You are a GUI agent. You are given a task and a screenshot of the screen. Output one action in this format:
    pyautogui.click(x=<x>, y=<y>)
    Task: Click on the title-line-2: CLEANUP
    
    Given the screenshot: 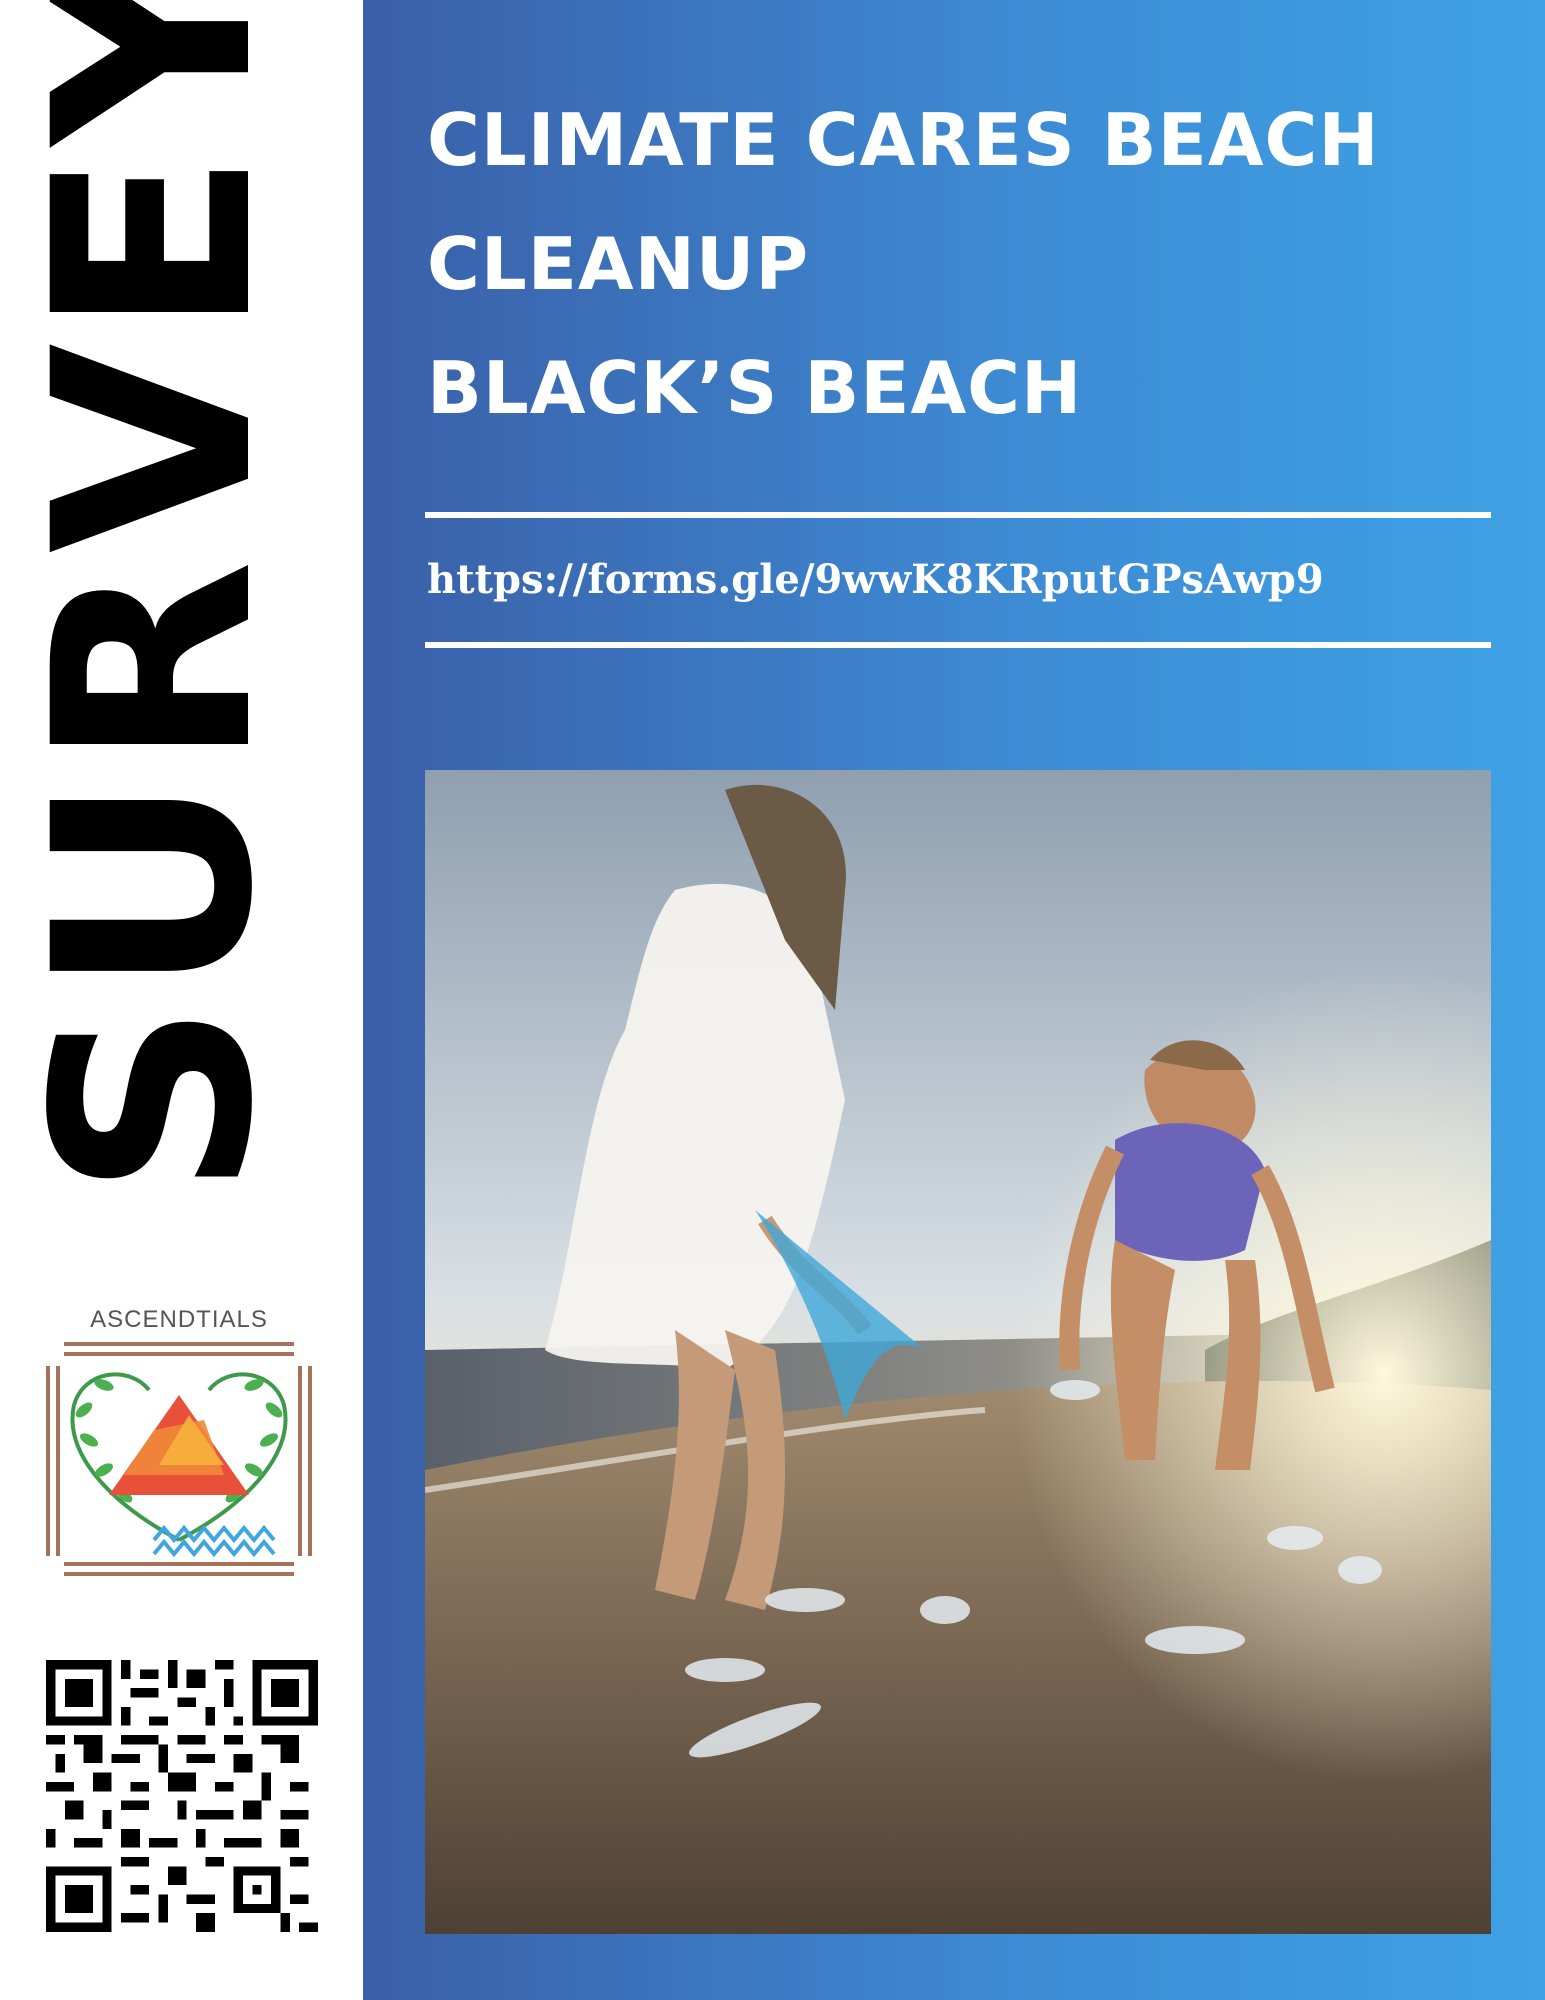 What is the action you would take?
    pyautogui.click(x=618, y=264)
    